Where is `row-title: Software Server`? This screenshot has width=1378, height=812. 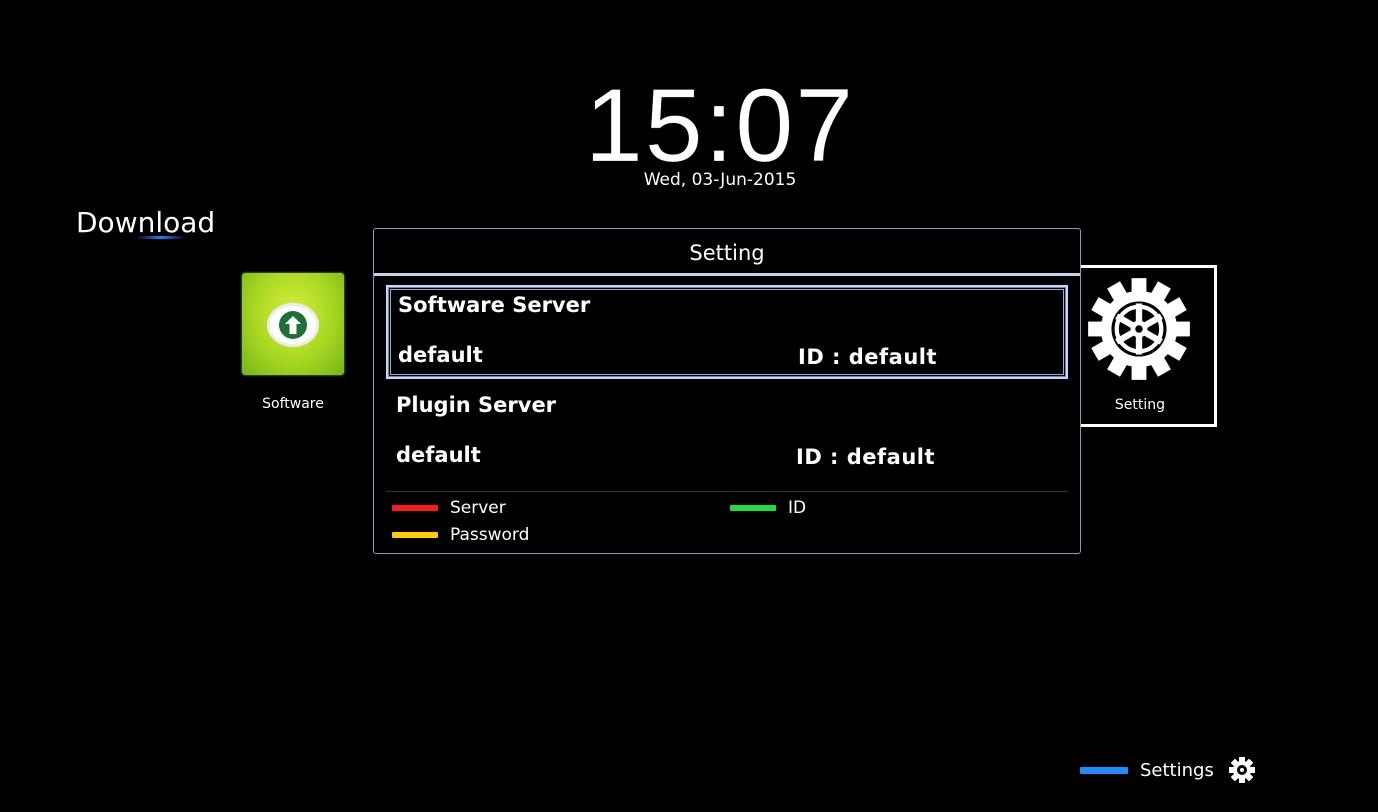
row-title: Software Server is located at coordinates (494, 305).